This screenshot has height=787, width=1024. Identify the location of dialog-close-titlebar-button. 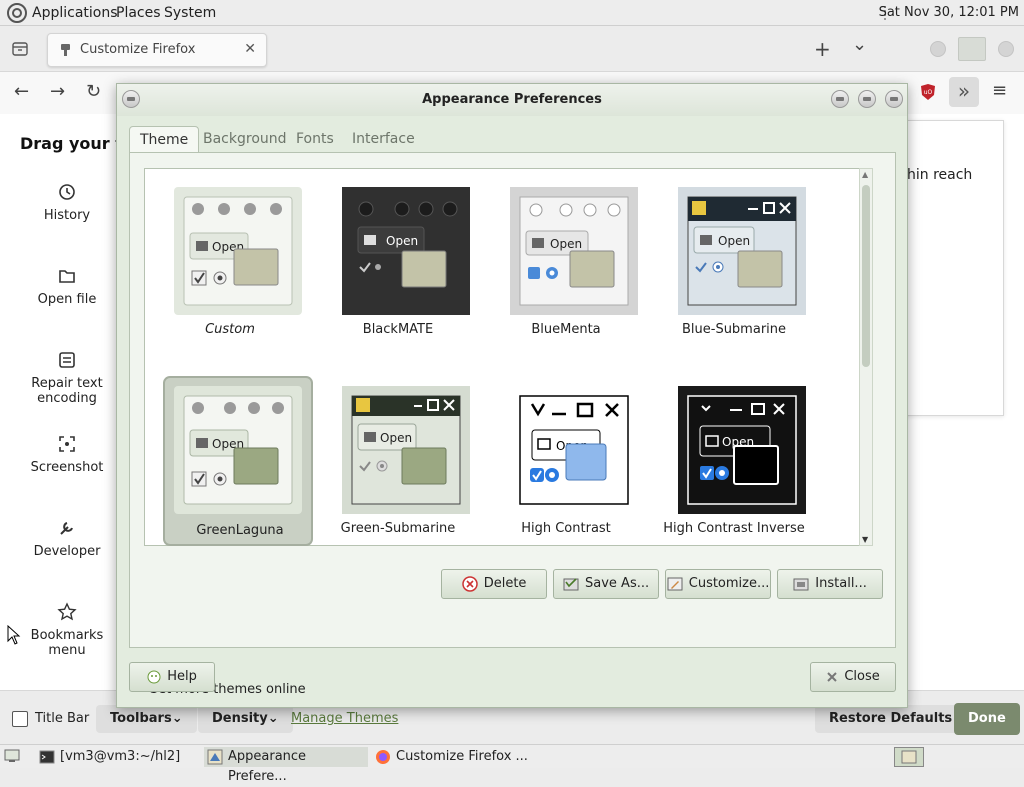
(894, 99).